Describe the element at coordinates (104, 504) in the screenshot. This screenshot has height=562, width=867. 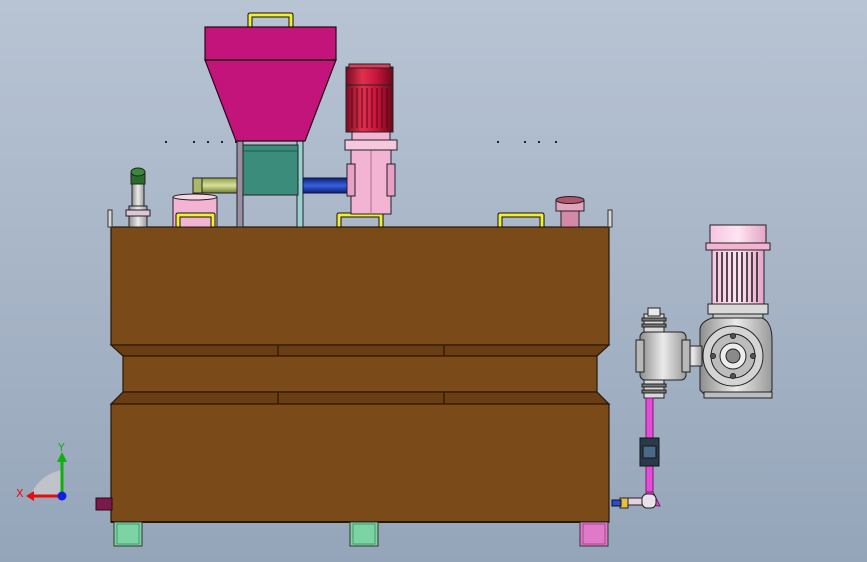
I see `drain-nozzle` at that location.